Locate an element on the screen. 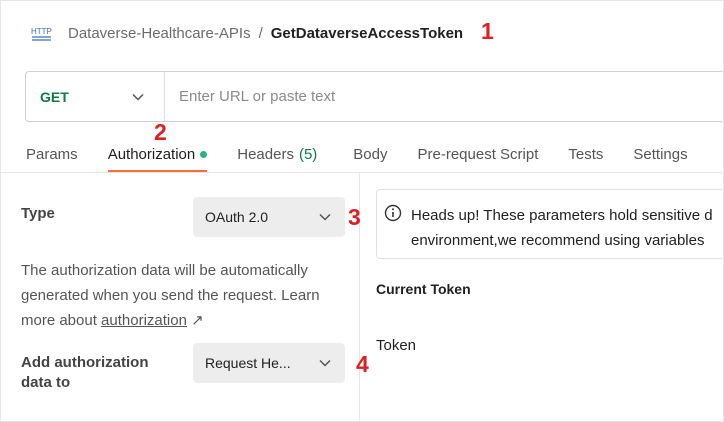  tab-body: Body is located at coordinates (370, 154).